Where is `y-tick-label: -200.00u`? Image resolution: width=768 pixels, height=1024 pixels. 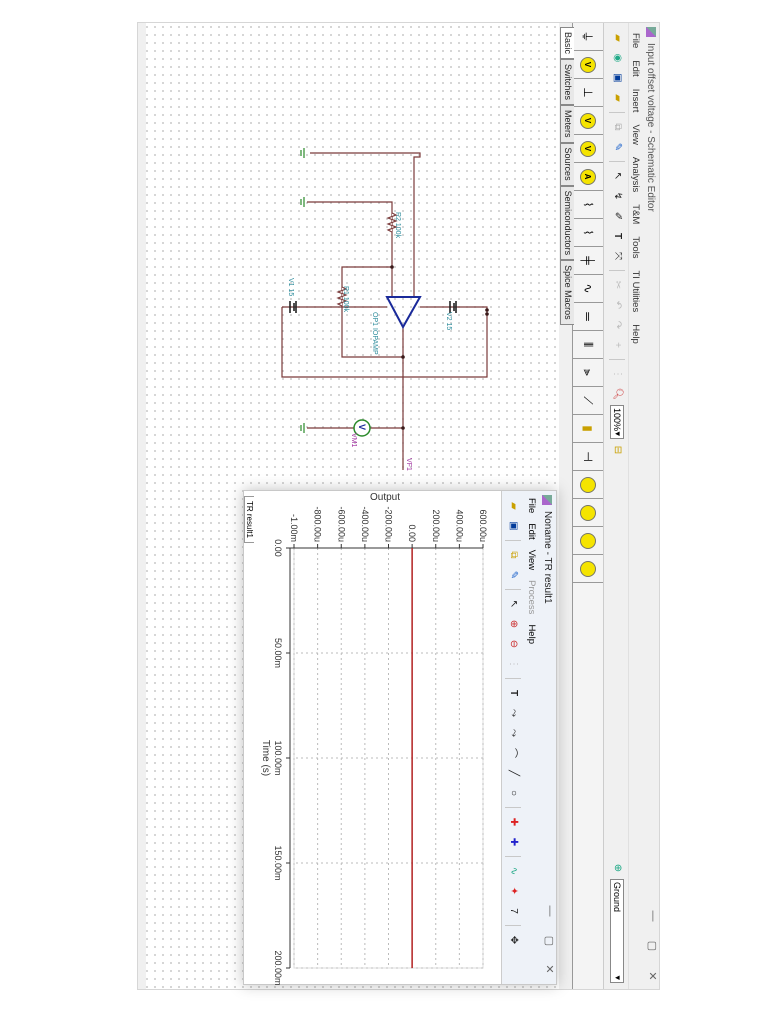 y-tick-label: -200.00u is located at coordinates (389, 524).